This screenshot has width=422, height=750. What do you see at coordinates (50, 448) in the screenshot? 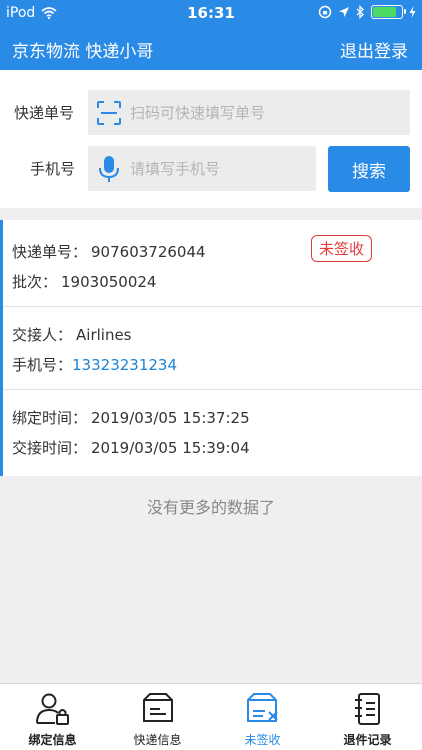
I see `handover-time-label: 交接时间：` at bounding box center [50, 448].